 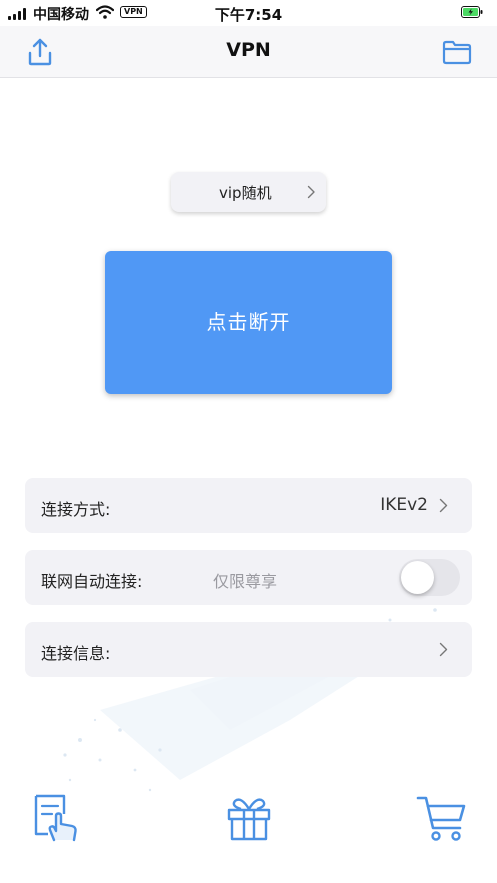 What do you see at coordinates (56, 818) in the screenshot?
I see `sign-in-touch-icon` at bounding box center [56, 818].